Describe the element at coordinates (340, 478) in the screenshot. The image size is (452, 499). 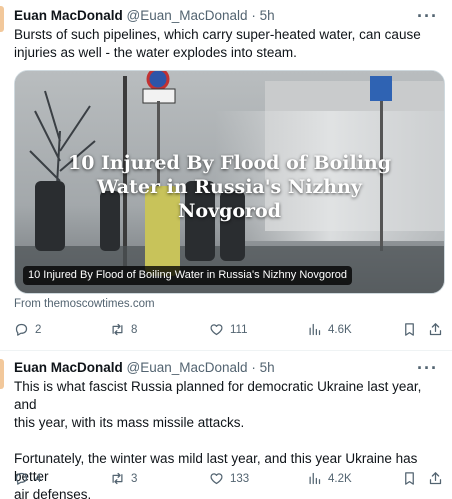
I see `views-count: 4.2K` at that location.